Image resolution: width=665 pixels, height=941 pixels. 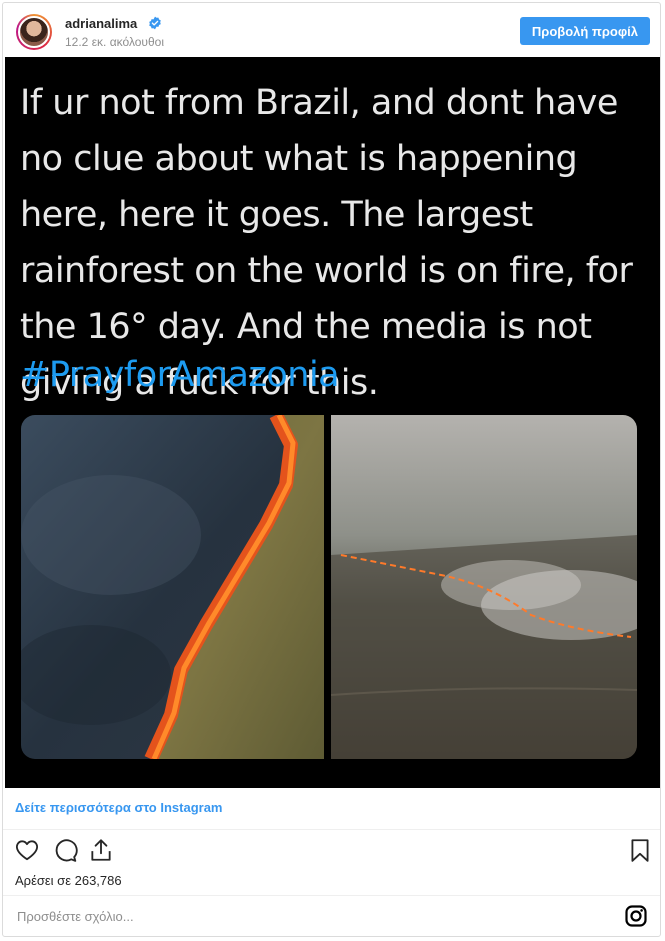 I want to click on avatar, so click(x=34, y=32).